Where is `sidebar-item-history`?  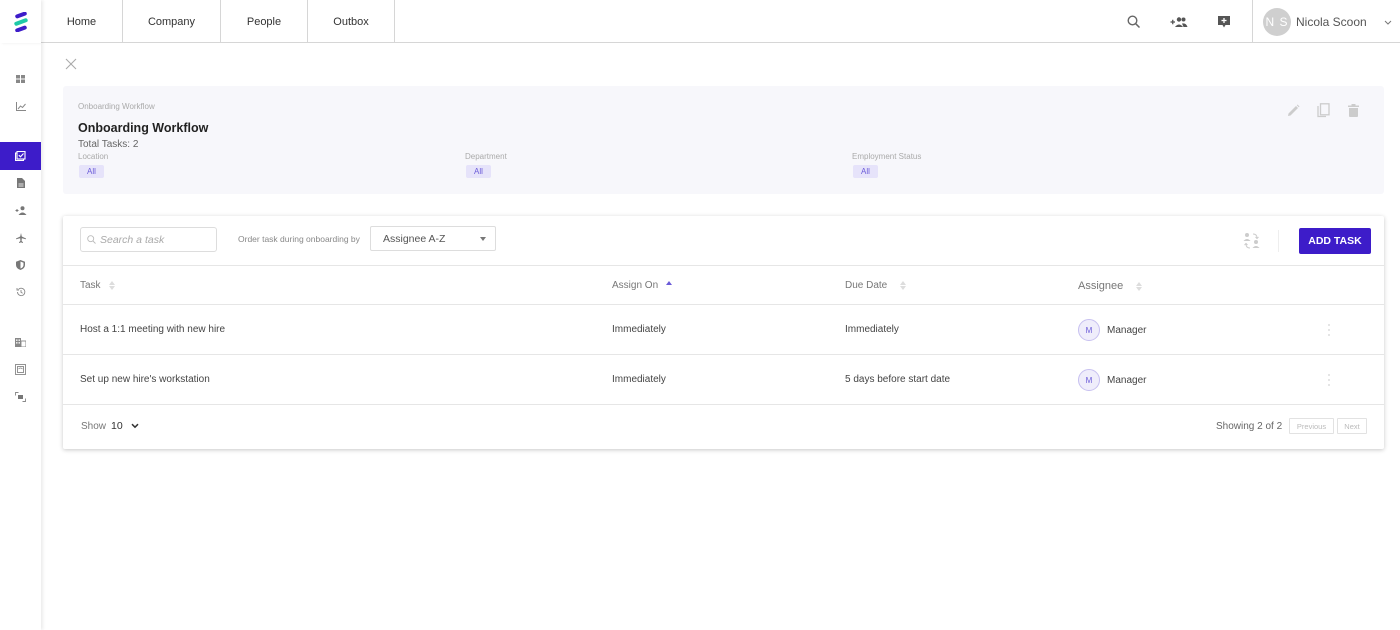 sidebar-item-history is located at coordinates (20, 292).